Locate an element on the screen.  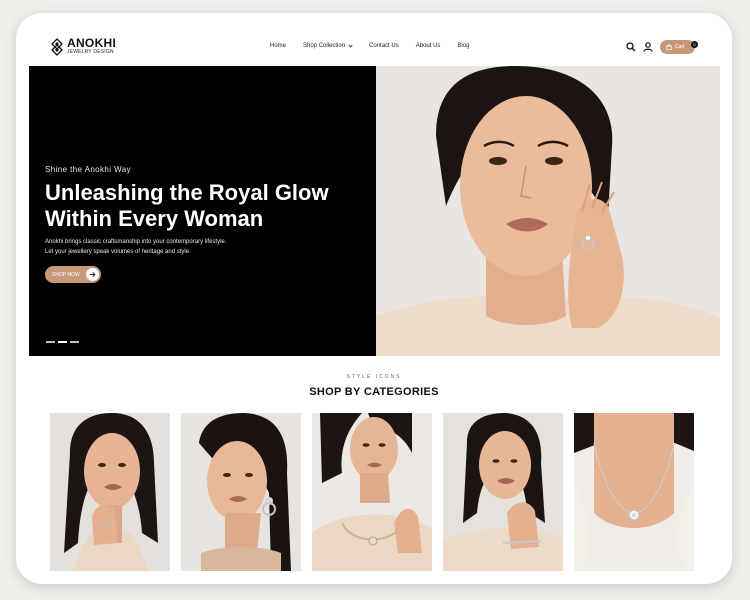
chevron-down-icon is located at coordinates (350, 45).